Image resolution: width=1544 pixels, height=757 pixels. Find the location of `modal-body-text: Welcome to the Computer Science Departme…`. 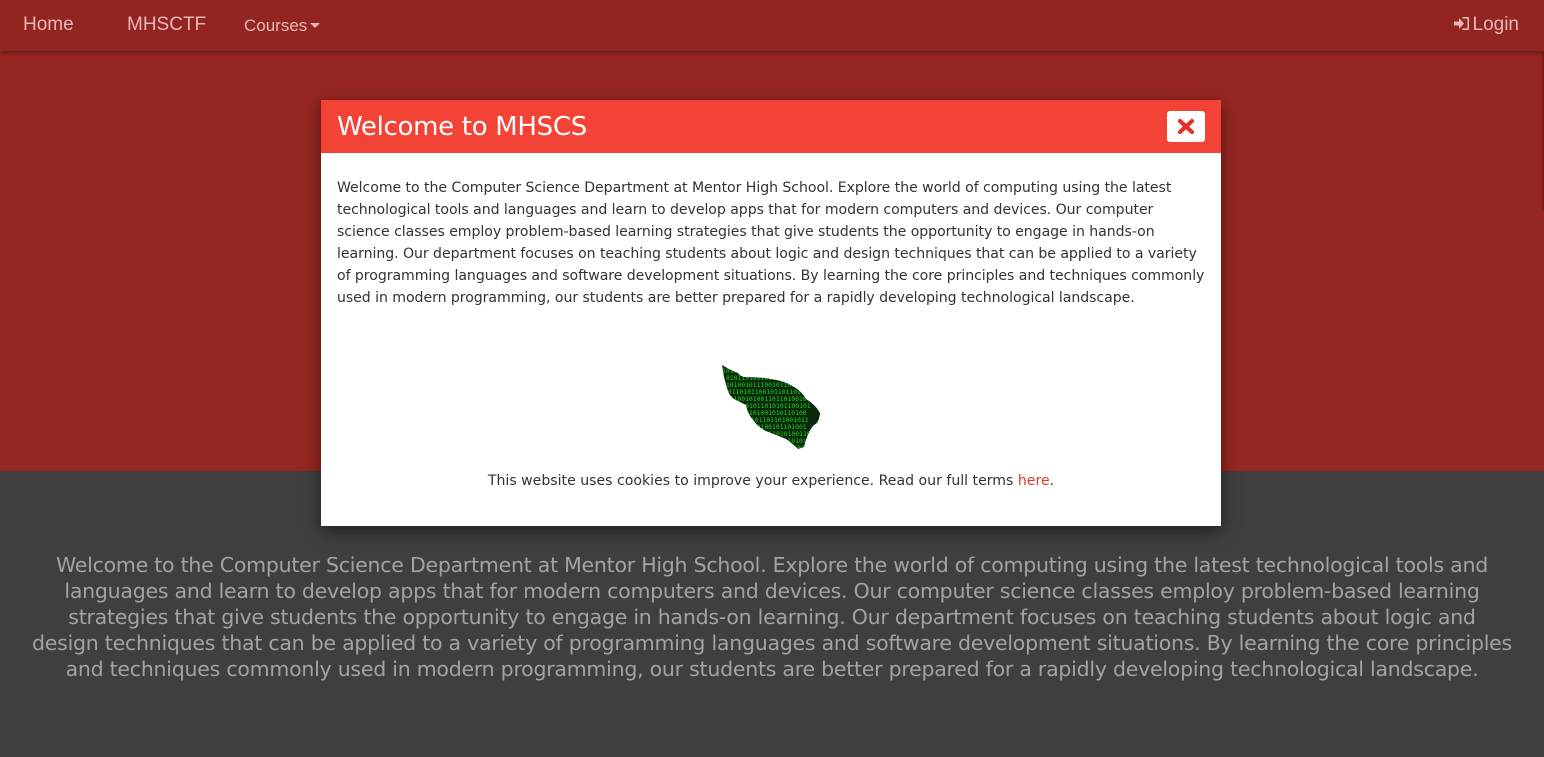

modal-body-text: Welcome to the Computer Science Departme… is located at coordinates (771, 243).